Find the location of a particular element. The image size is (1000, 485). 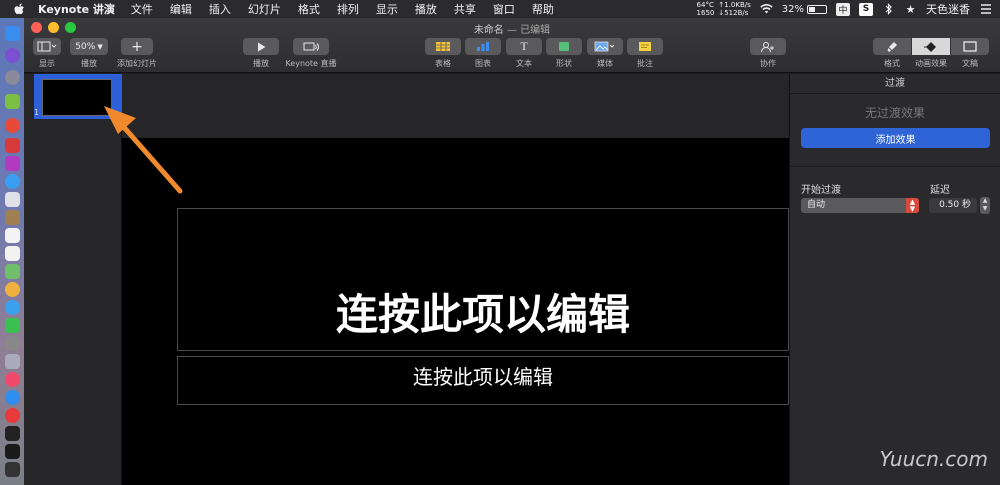

music-icon is located at coordinates (12, 379).